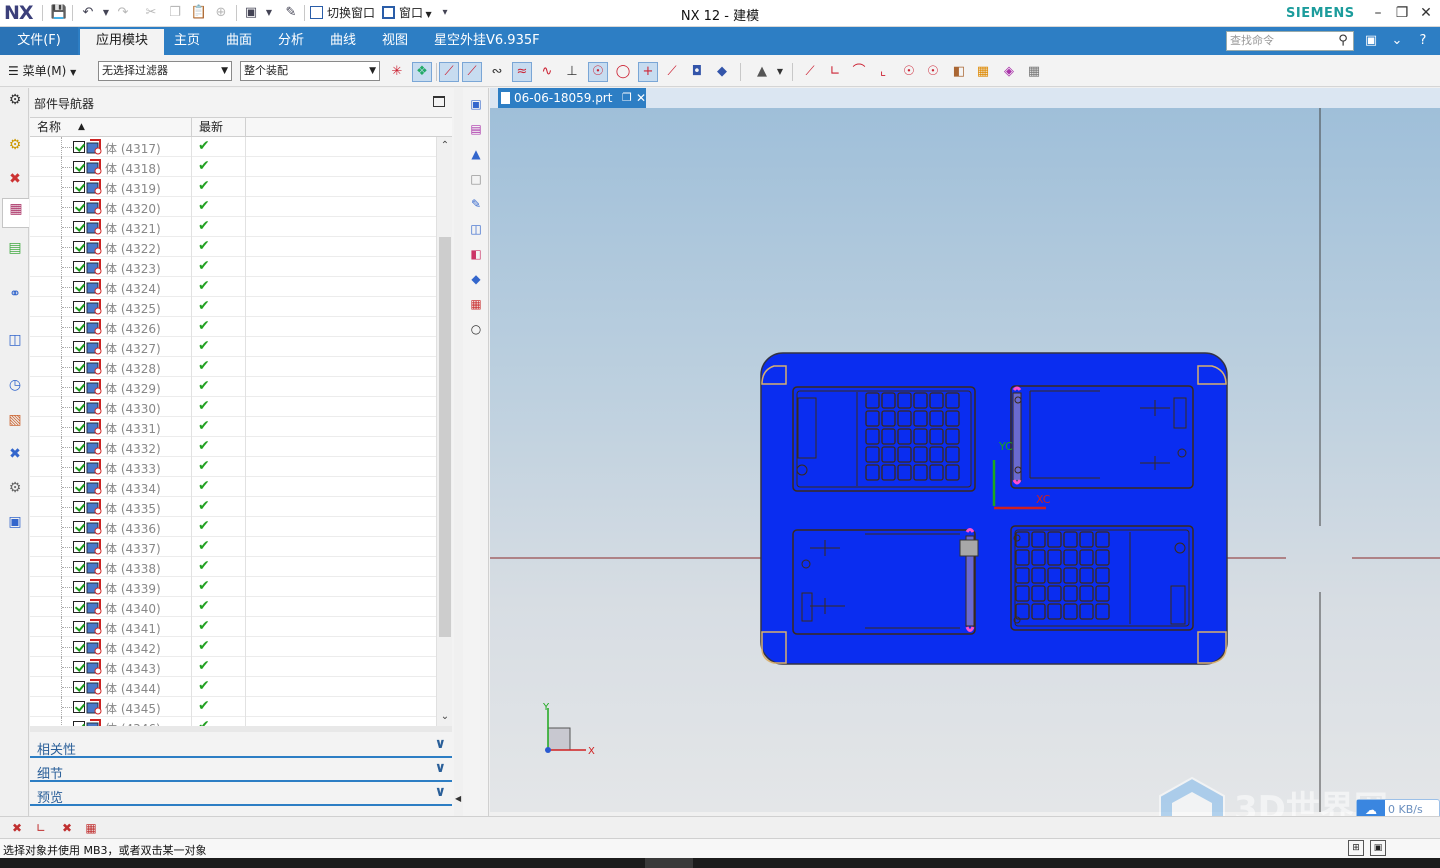 This screenshot has width=1440, height=868. What do you see at coordinates (397, 72) in the screenshot?
I see `select-settings-icon: ✳` at bounding box center [397, 72].